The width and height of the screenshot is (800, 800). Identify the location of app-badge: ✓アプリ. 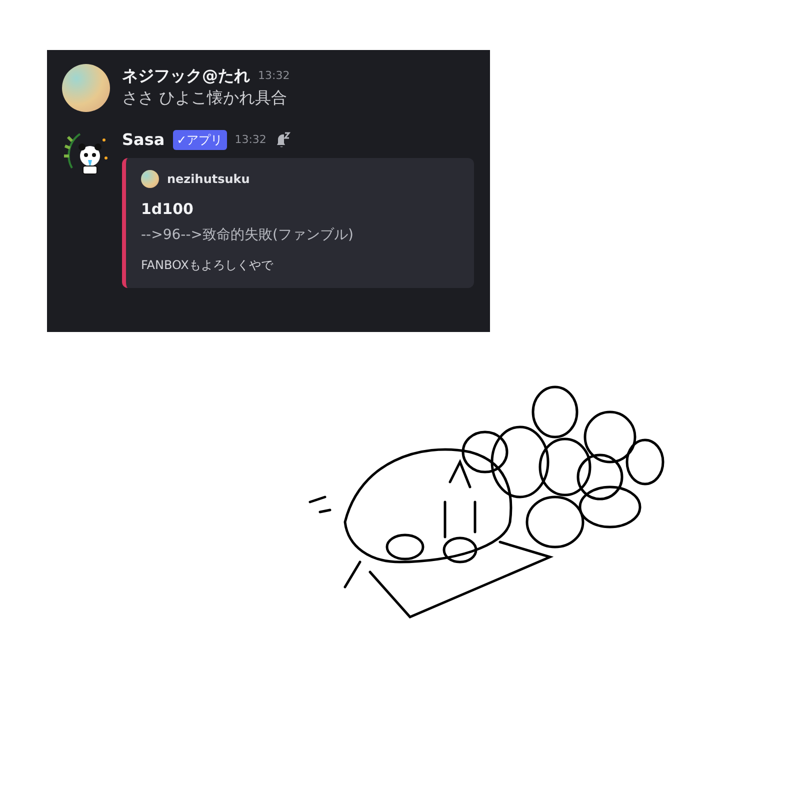
(199, 140).